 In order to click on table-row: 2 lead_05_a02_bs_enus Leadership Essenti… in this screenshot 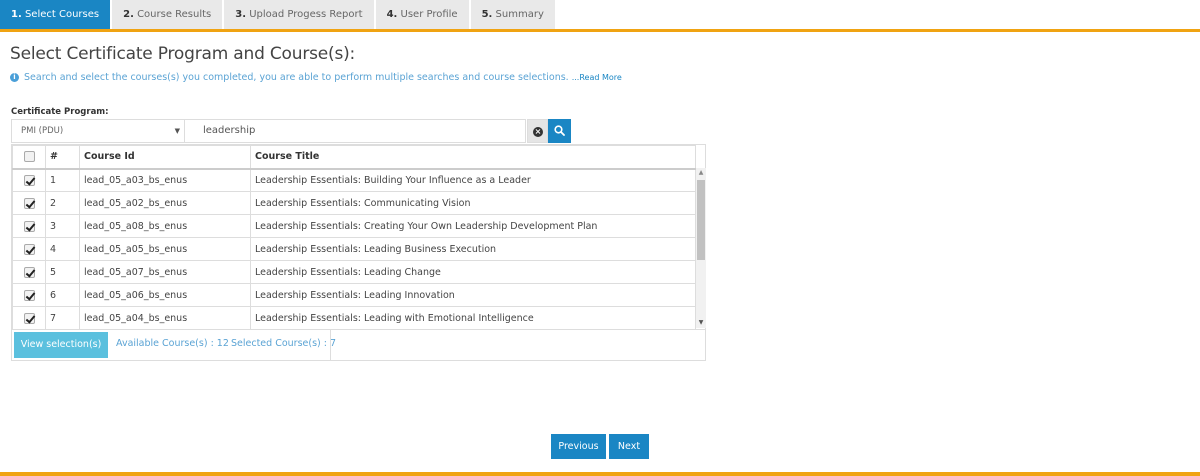, I will do `click(354, 203)`.